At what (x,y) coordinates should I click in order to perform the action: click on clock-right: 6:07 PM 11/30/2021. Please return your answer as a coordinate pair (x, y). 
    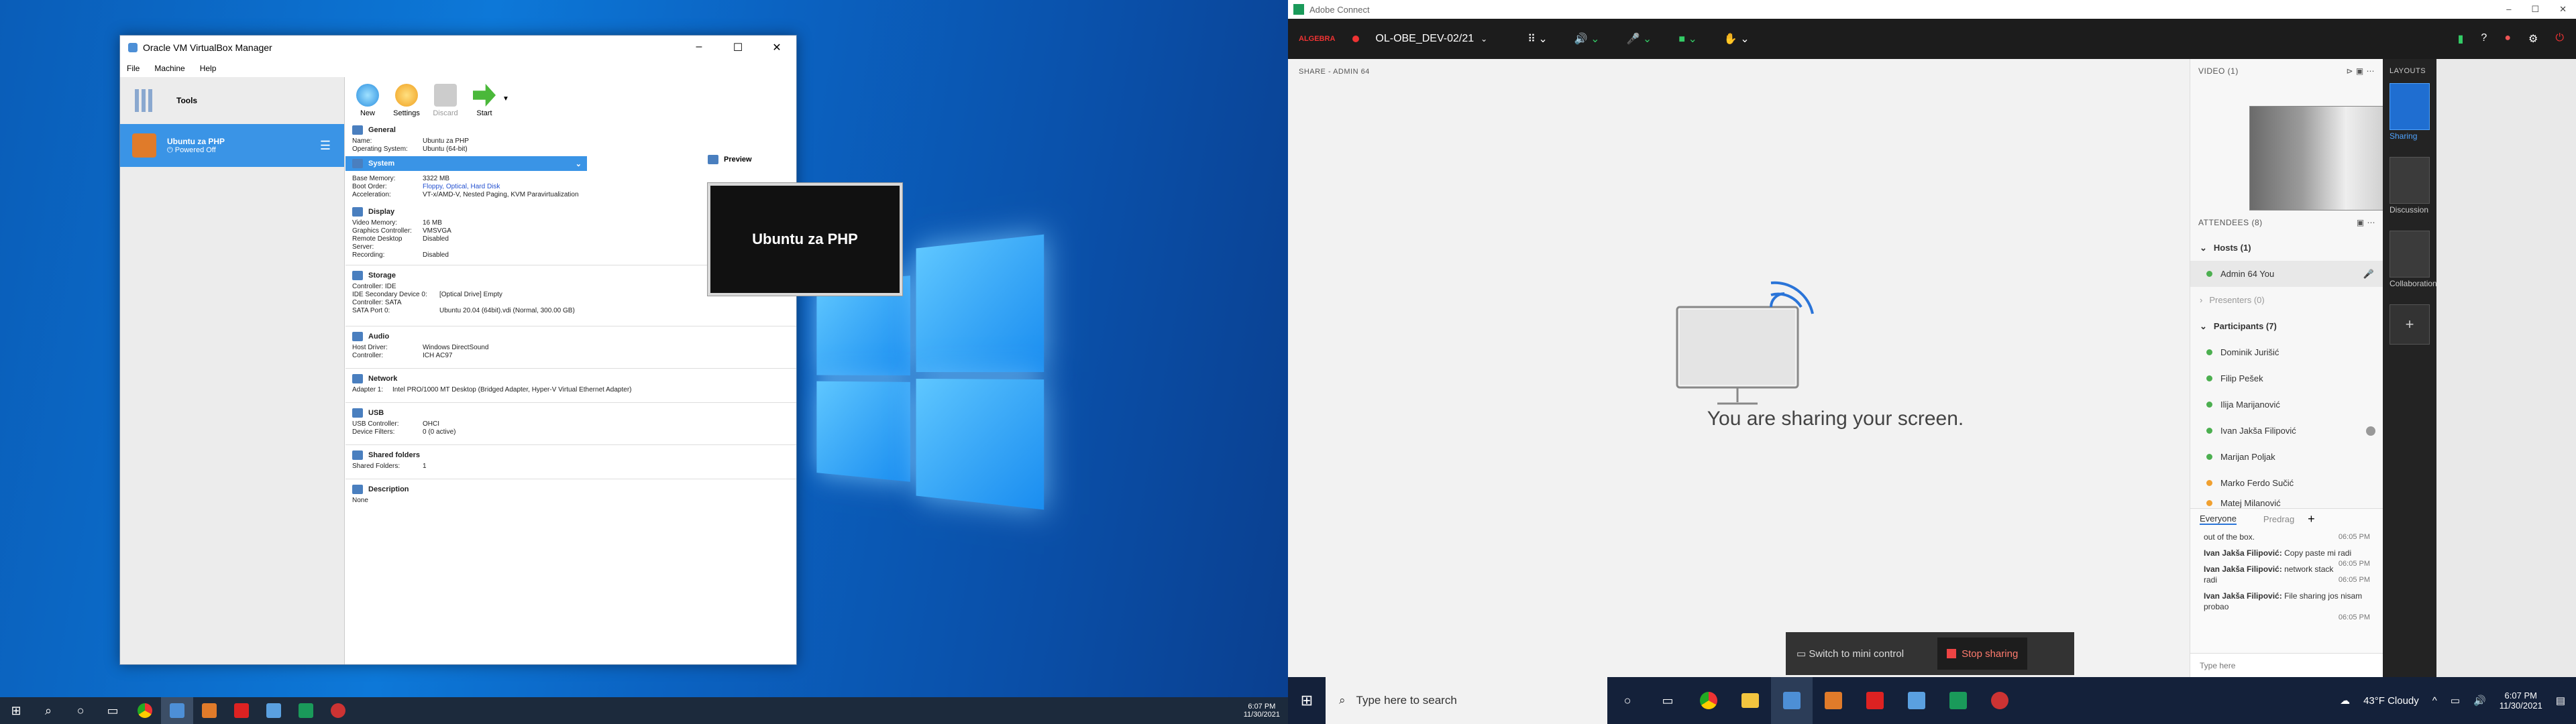
    Looking at the image, I should click on (2521, 700).